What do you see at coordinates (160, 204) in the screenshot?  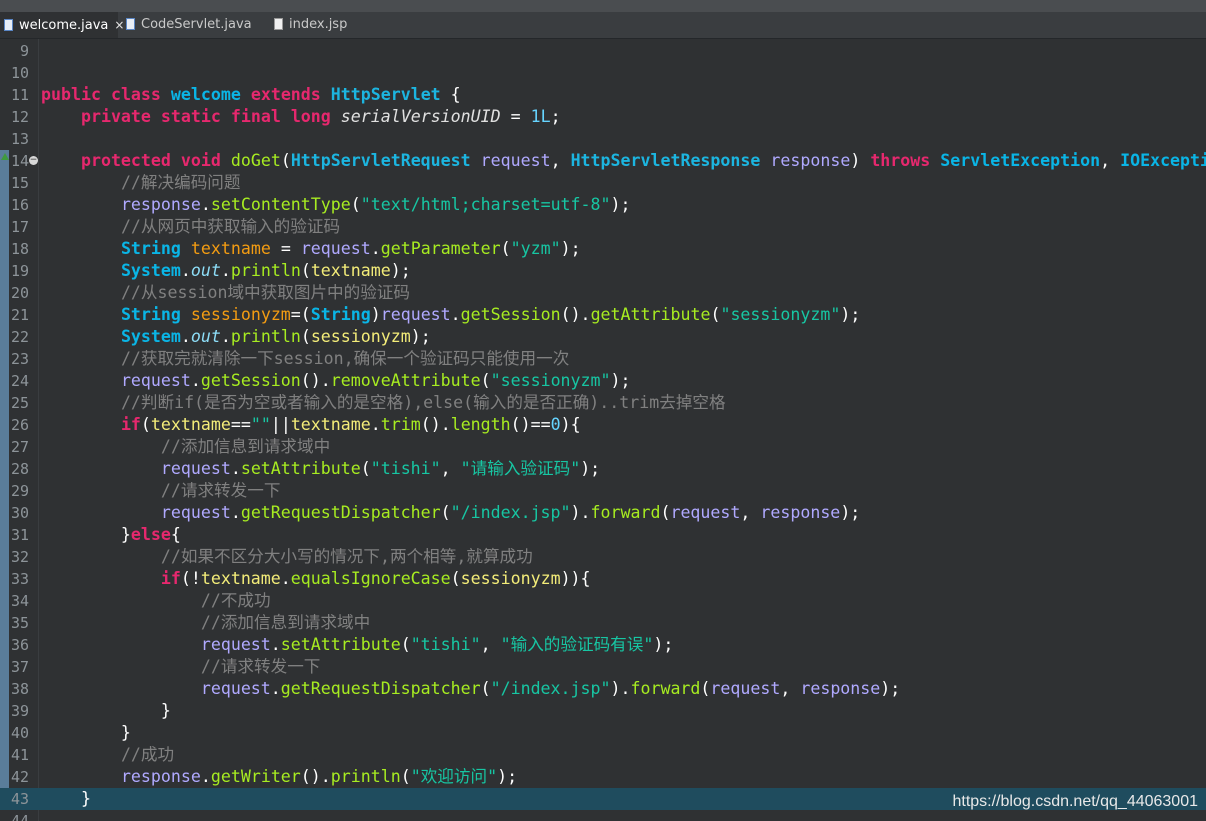 I see `code-token: response` at bounding box center [160, 204].